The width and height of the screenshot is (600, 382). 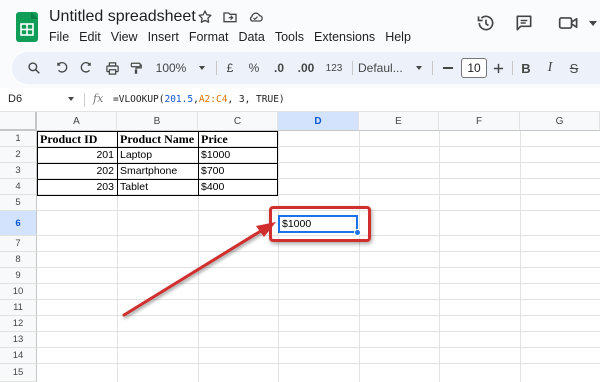 What do you see at coordinates (334, 68) in the screenshot?
I see `more-formats-button: 123` at bounding box center [334, 68].